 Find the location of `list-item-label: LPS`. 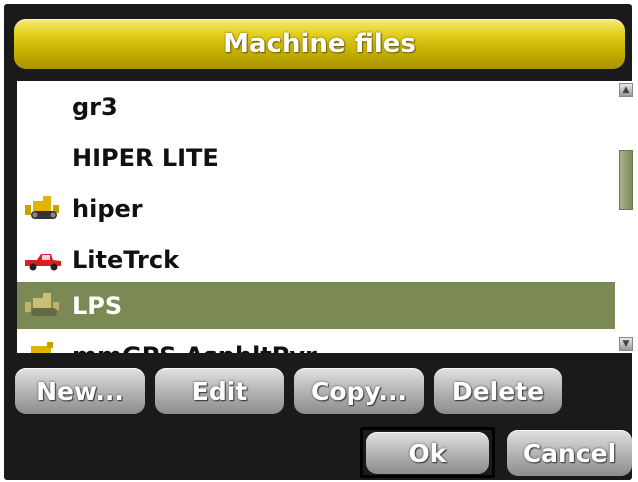

list-item-label: LPS is located at coordinates (97, 305).